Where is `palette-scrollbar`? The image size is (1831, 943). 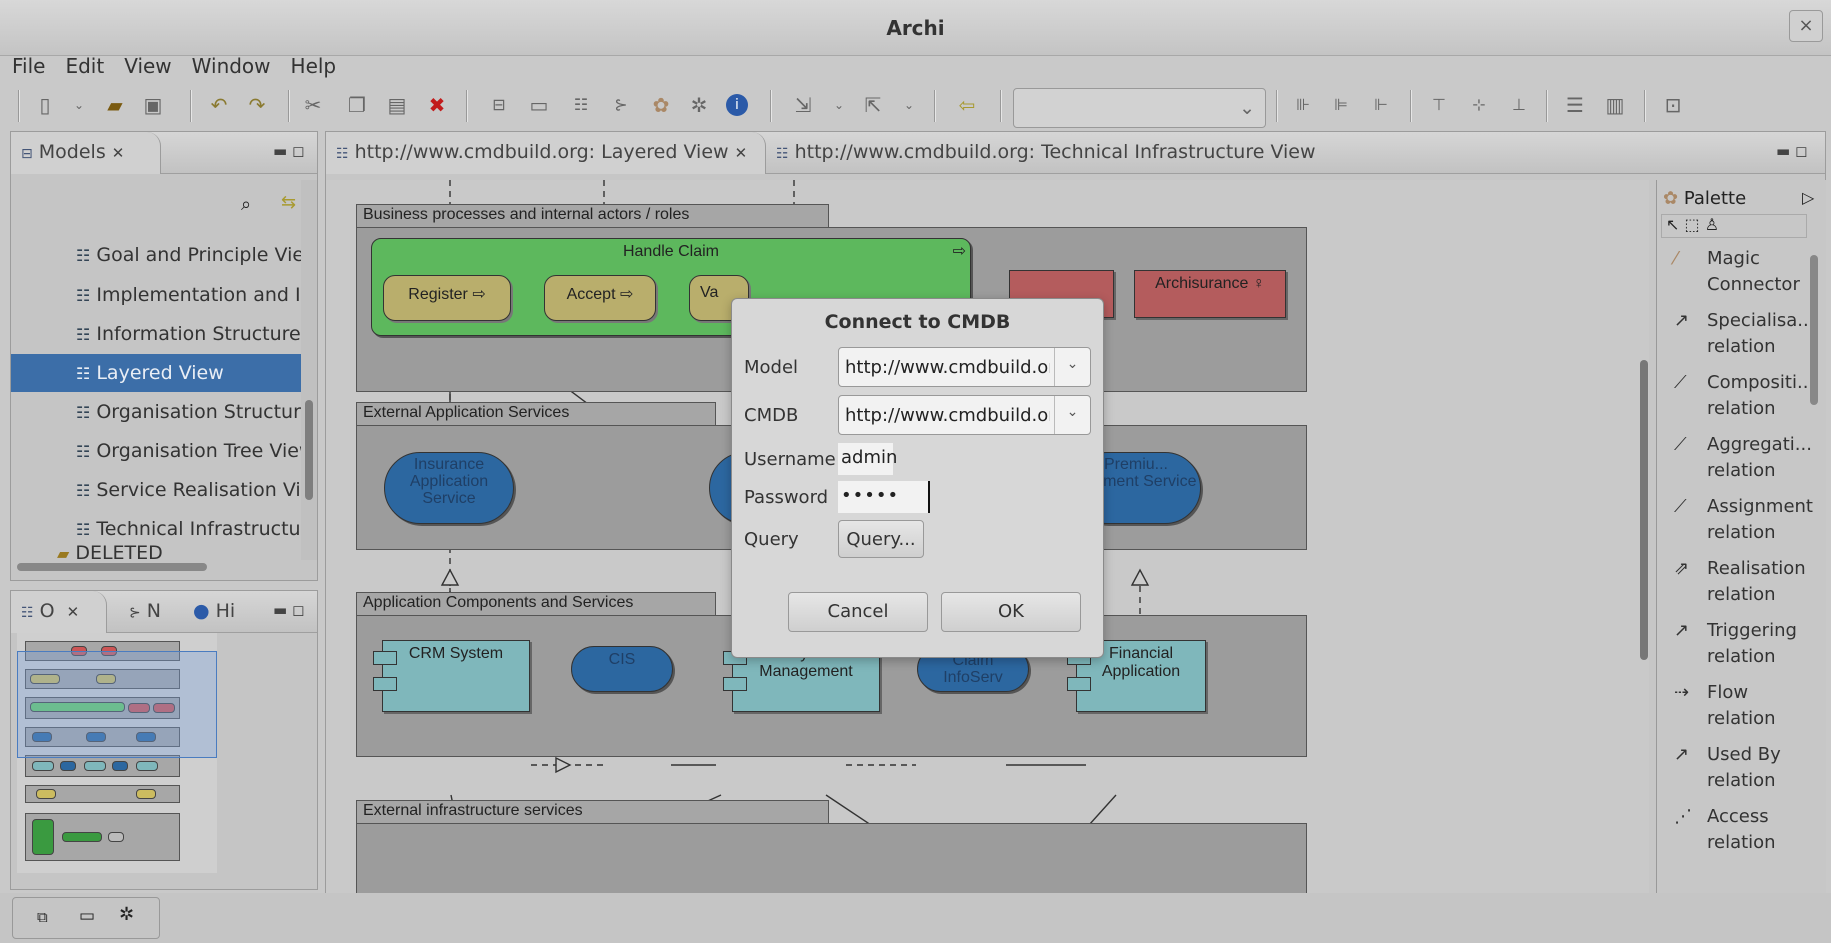 palette-scrollbar is located at coordinates (1814, 565).